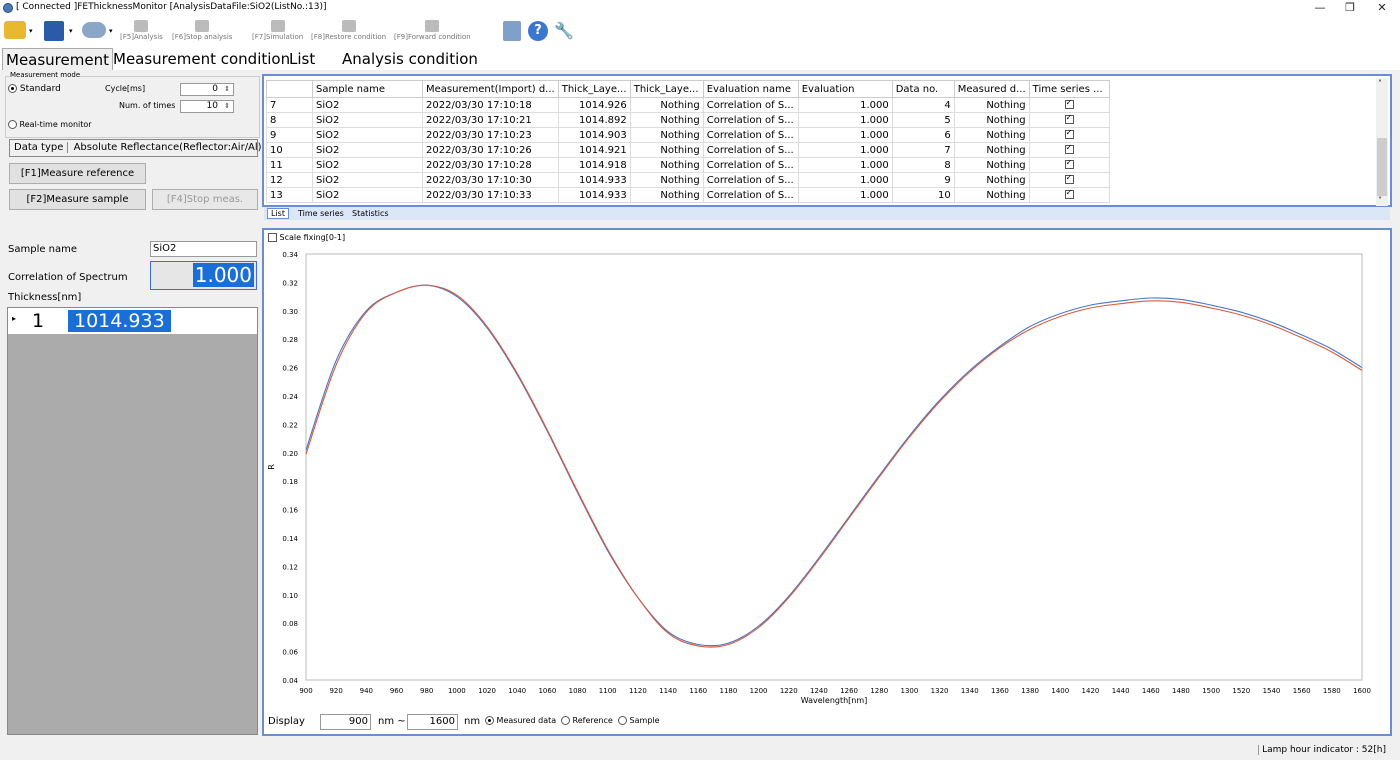 This screenshot has width=1400, height=760. What do you see at coordinates (564, 31) in the screenshot?
I see `wrench-icon: 🔧` at bounding box center [564, 31].